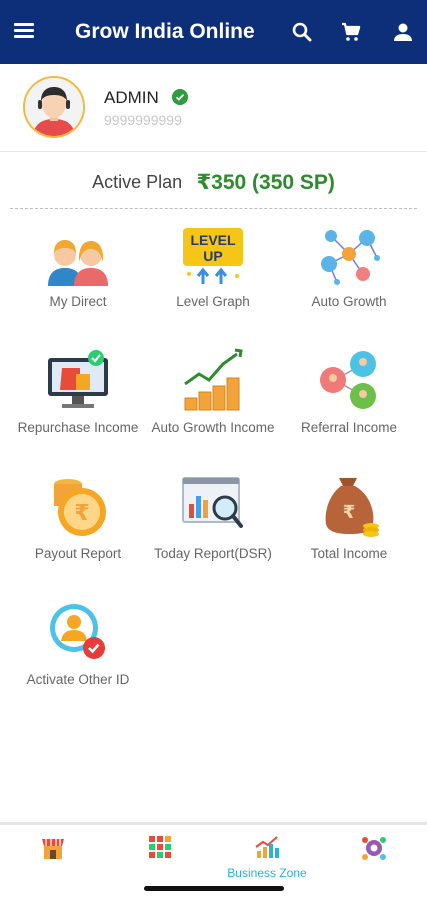  Describe the element at coordinates (131, 97) in the screenshot. I see `user-name: ADMIN` at that location.